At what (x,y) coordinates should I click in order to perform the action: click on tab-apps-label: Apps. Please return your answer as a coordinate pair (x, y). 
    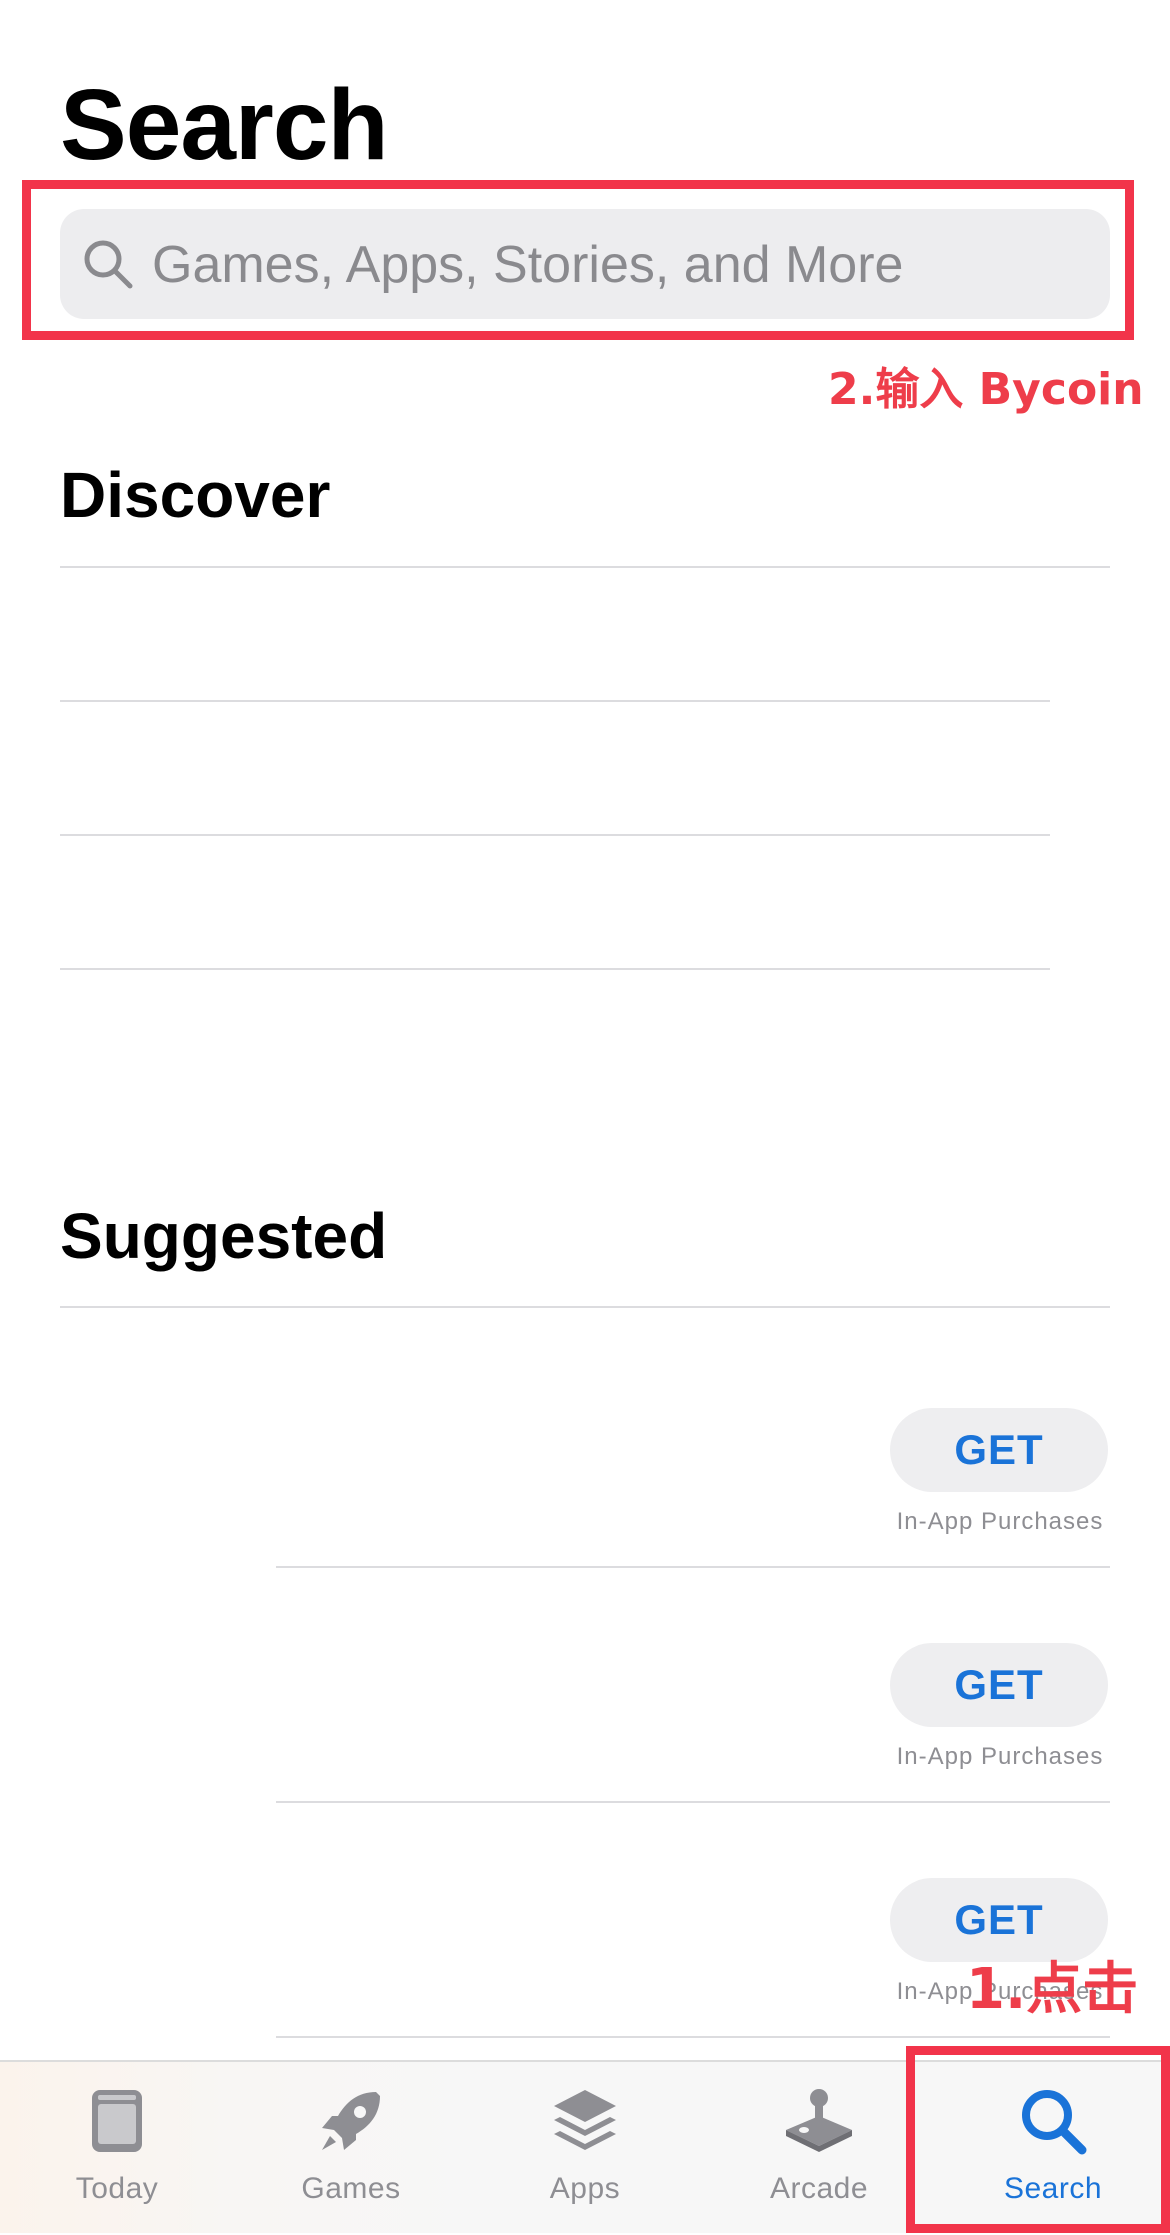
    Looking at the image, I should click on (585, 2188).